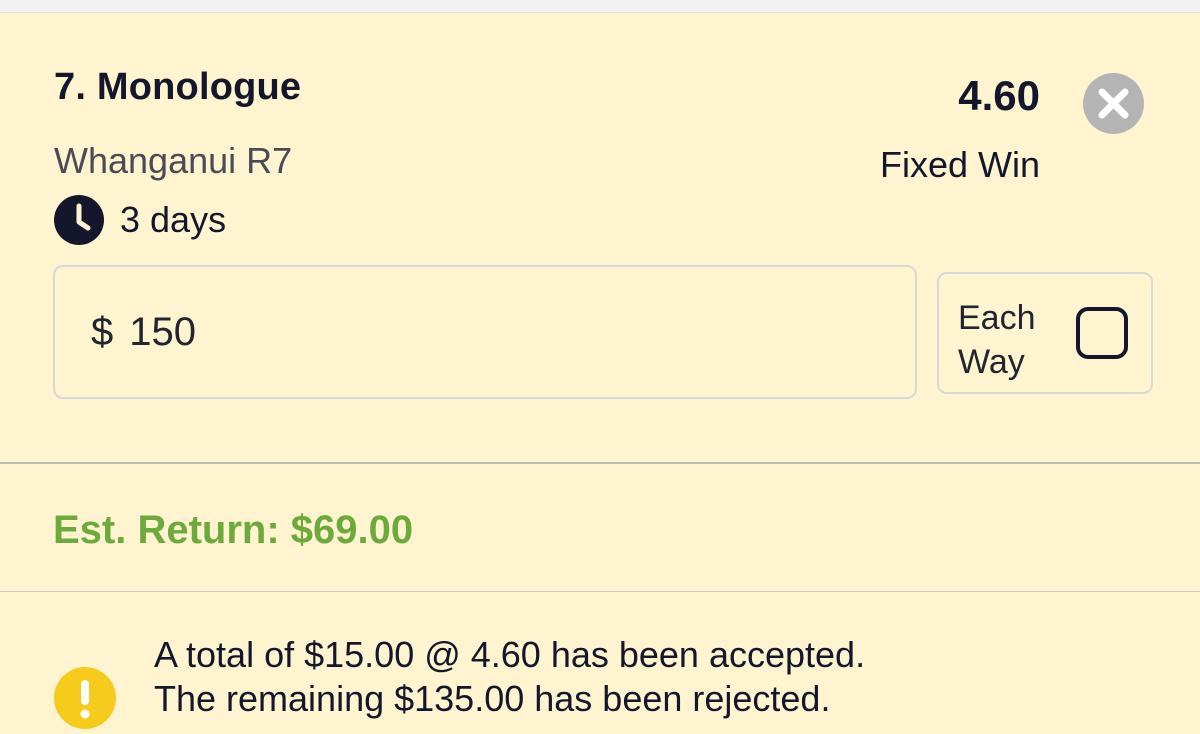 The width and height of the screenshot is (1200, 734). What do you see at coordinates (999, 95) in the screenshot?
I see `odds-value: 4.60` at bounding box center [999, 95].